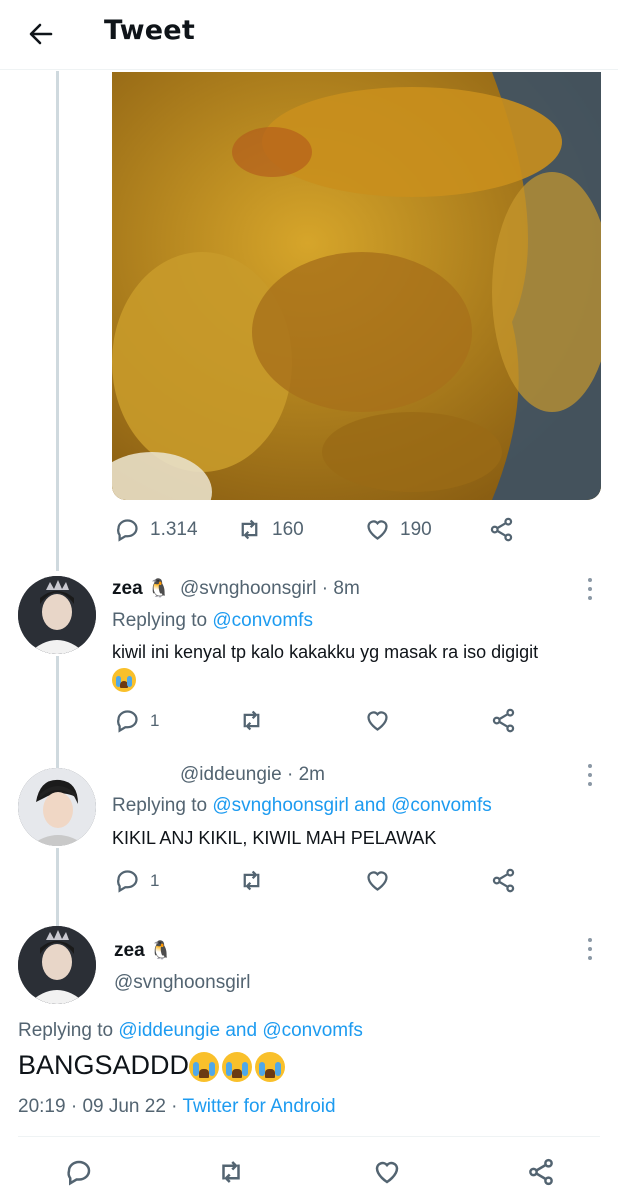 The image size is (618, 1200). Describe the element at coordinates (174, 529) in the screenshot. I see `reply-count: 1.314` at that location.